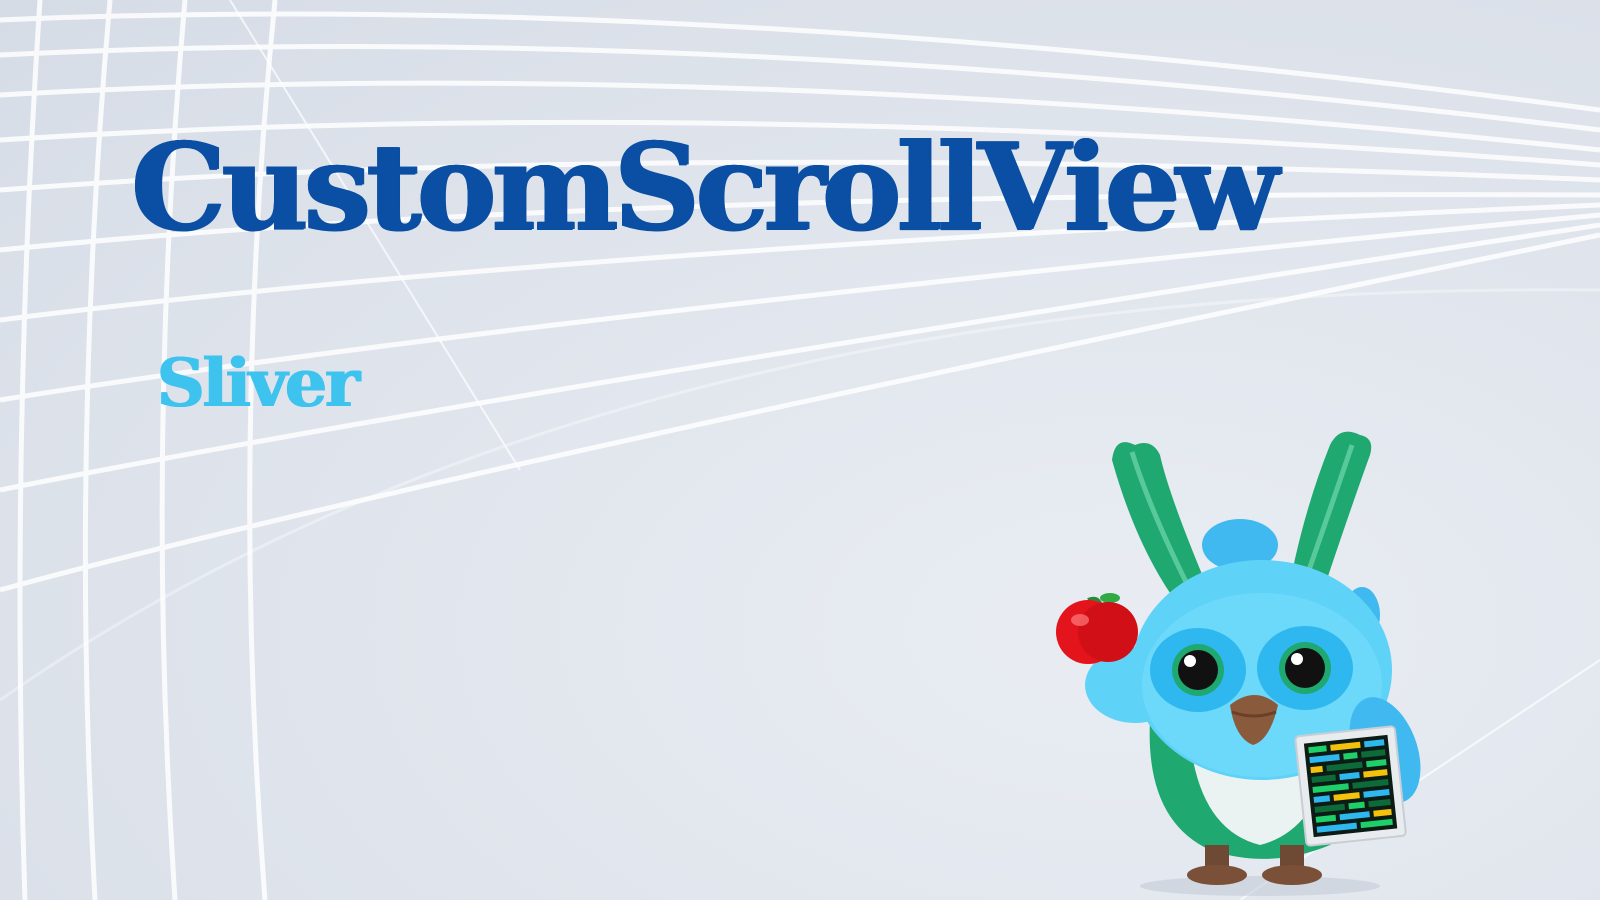 This screenshot has height=900, width=1600. Describe the element at coordinates (704, 187) in the screenshot. I see `slide-title: CustomScrollView` at that location.